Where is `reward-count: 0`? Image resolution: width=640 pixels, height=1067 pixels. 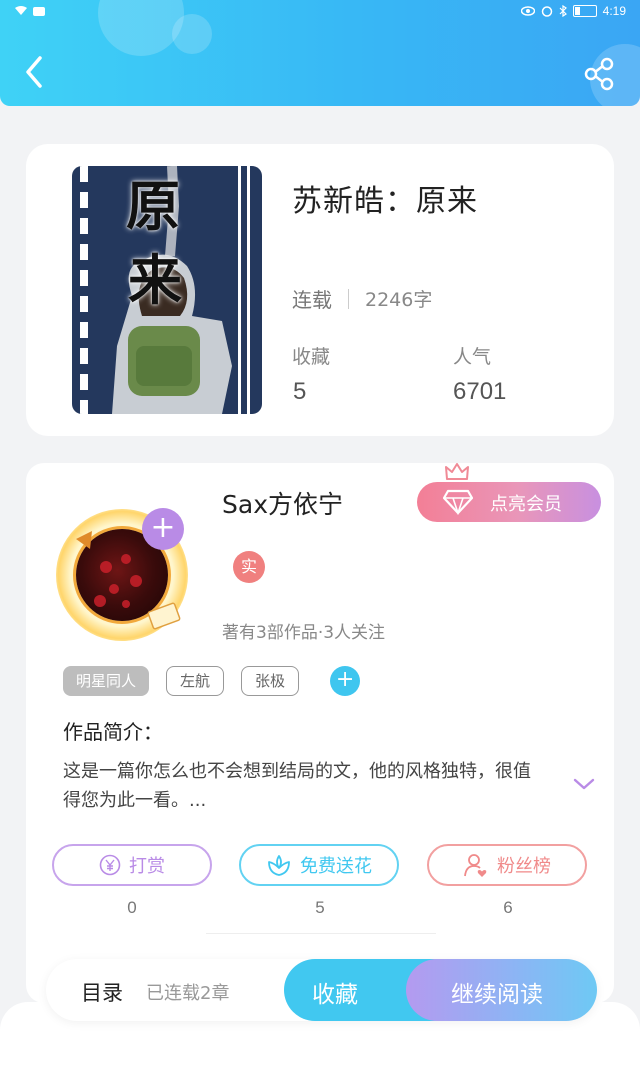 reward-count: 0 is located at coordinates (132, 907).